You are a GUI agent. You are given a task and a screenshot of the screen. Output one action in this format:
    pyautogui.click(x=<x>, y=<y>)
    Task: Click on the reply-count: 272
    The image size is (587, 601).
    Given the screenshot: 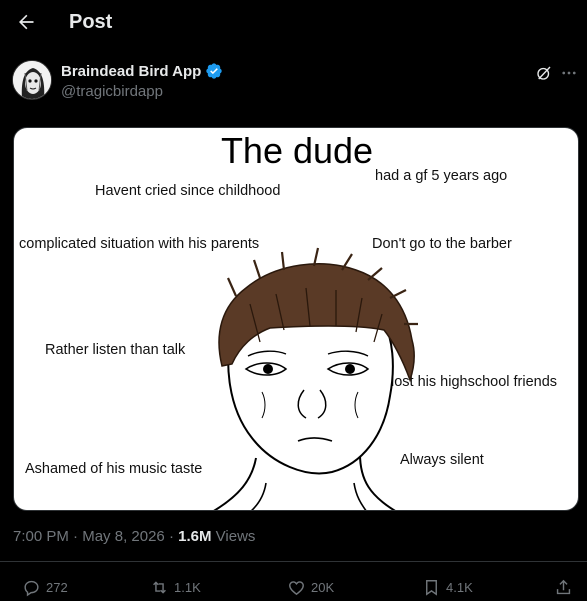 What is the action you would take?
    pyautogui.click(x=57, y=587)
    